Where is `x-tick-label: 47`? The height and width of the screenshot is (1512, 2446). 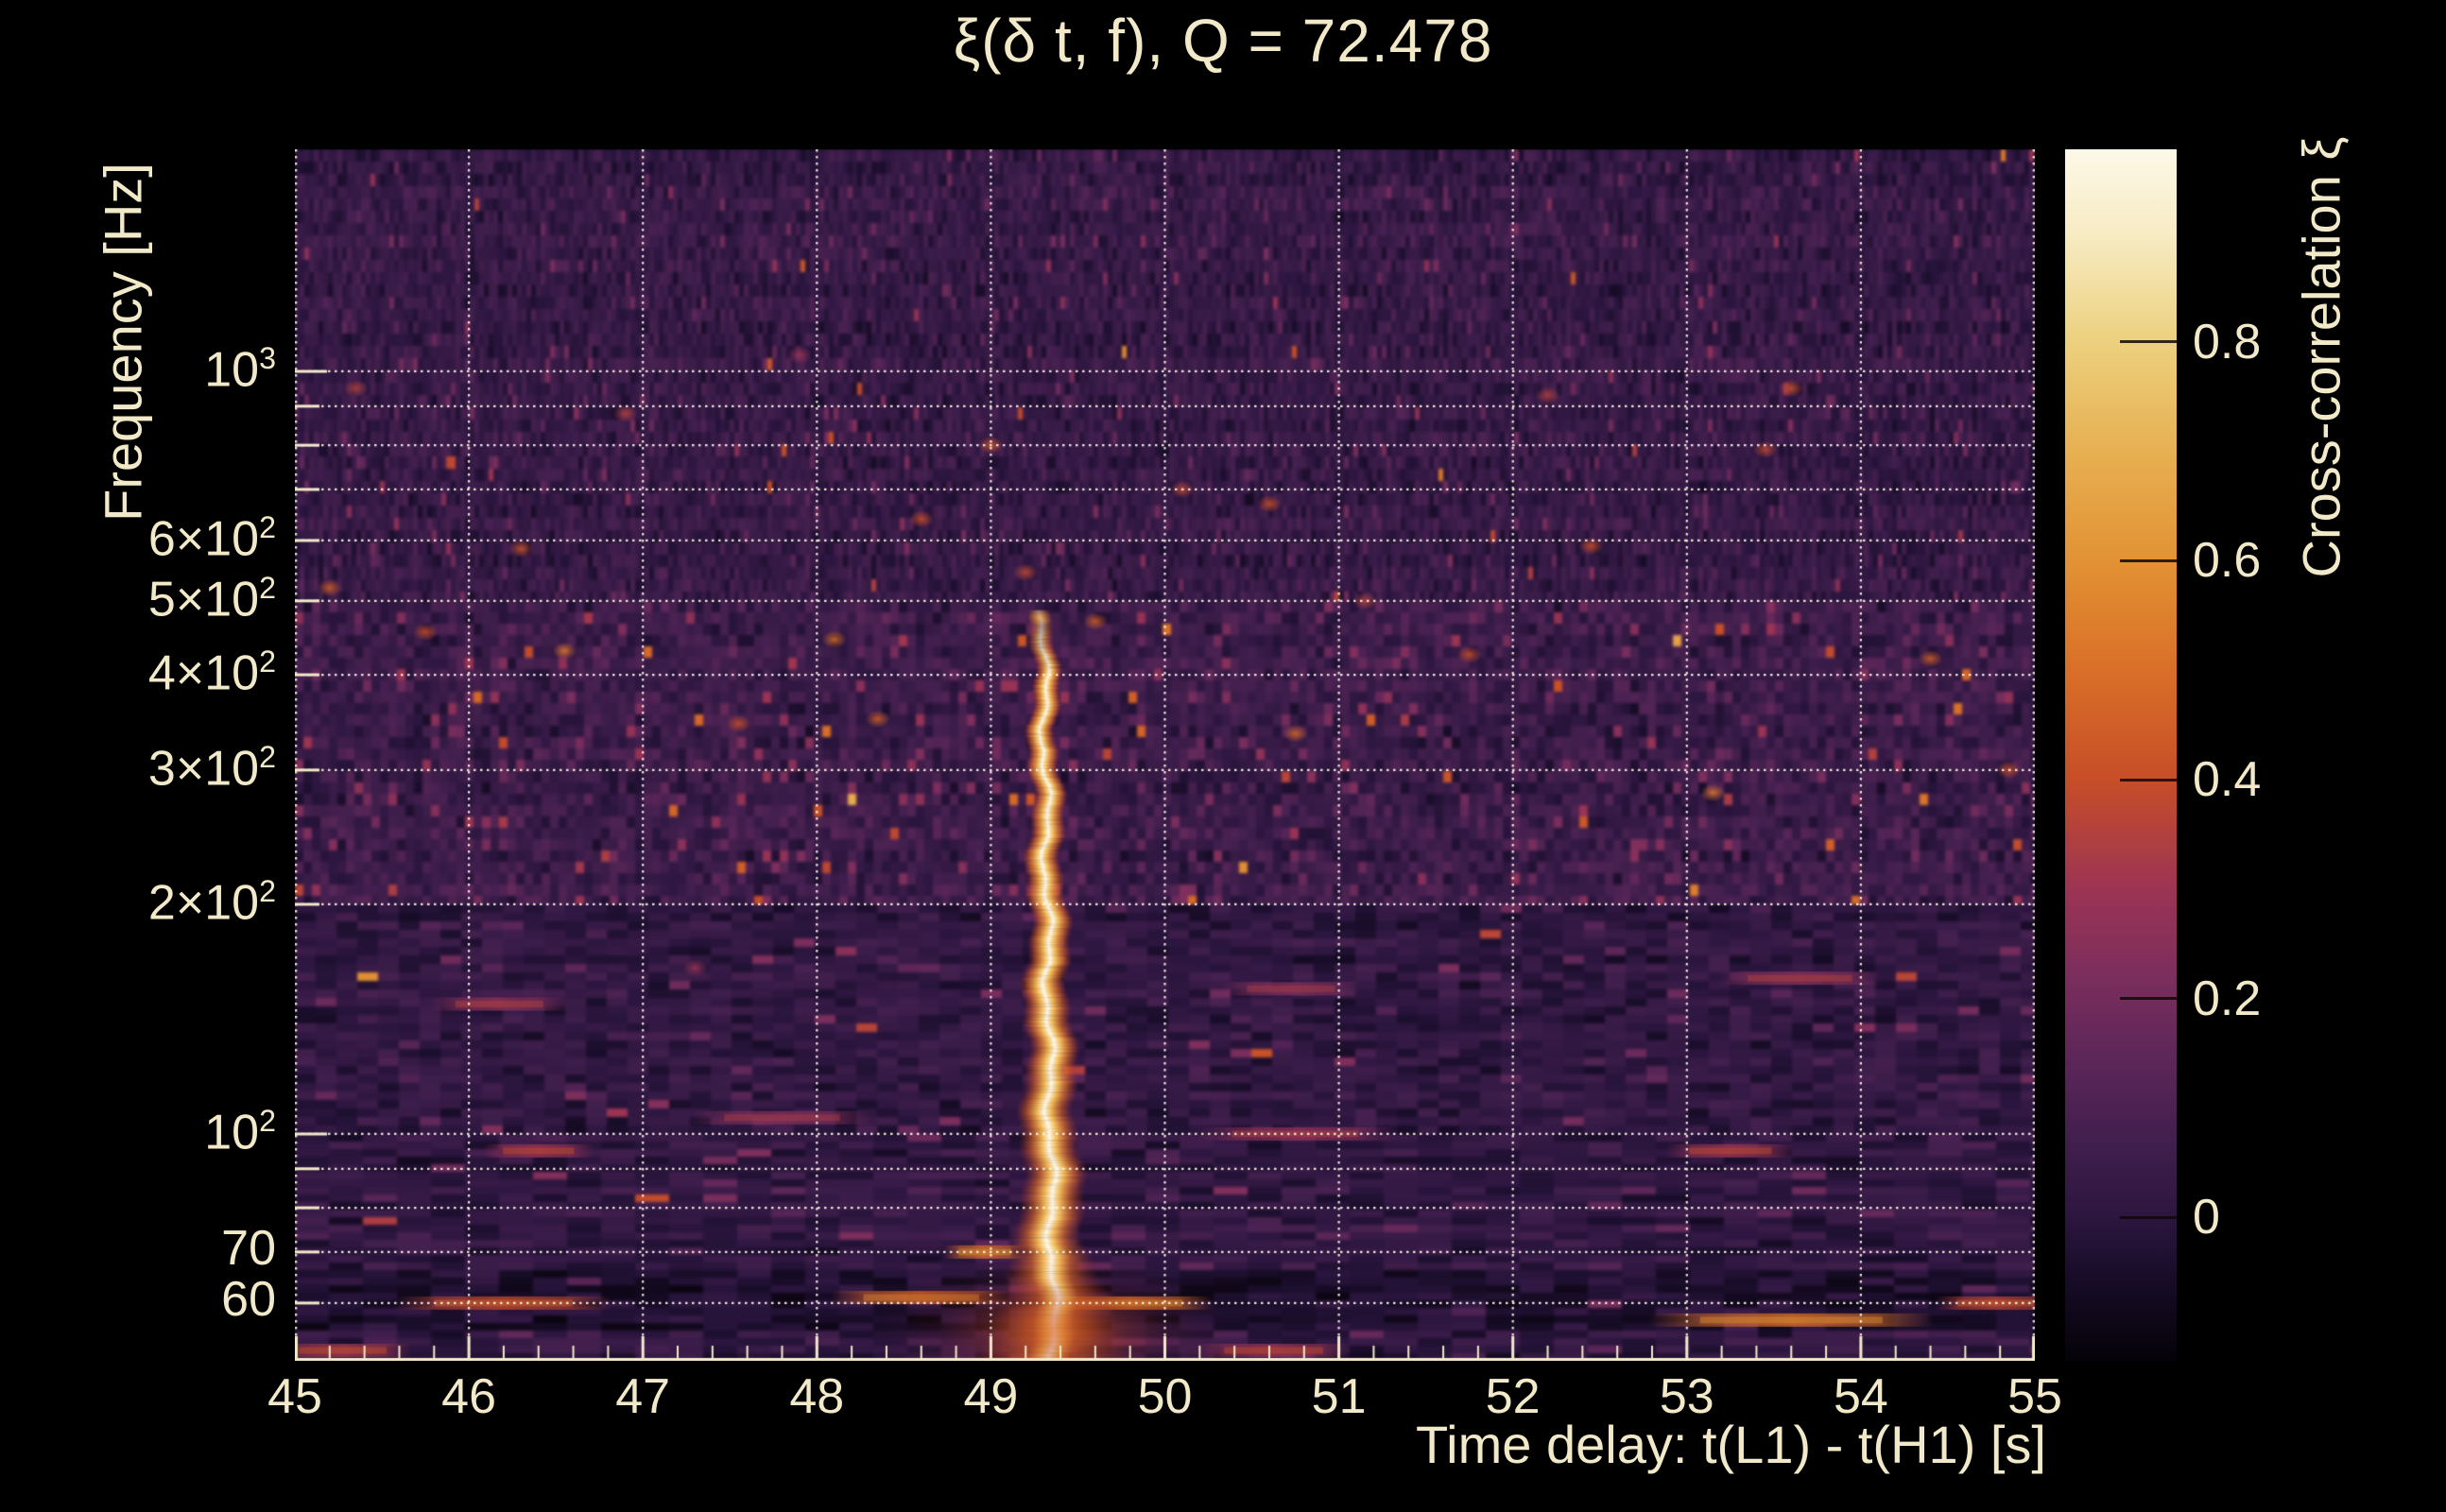 x-tick-label: 47 is located at coordinates (643, 1396).